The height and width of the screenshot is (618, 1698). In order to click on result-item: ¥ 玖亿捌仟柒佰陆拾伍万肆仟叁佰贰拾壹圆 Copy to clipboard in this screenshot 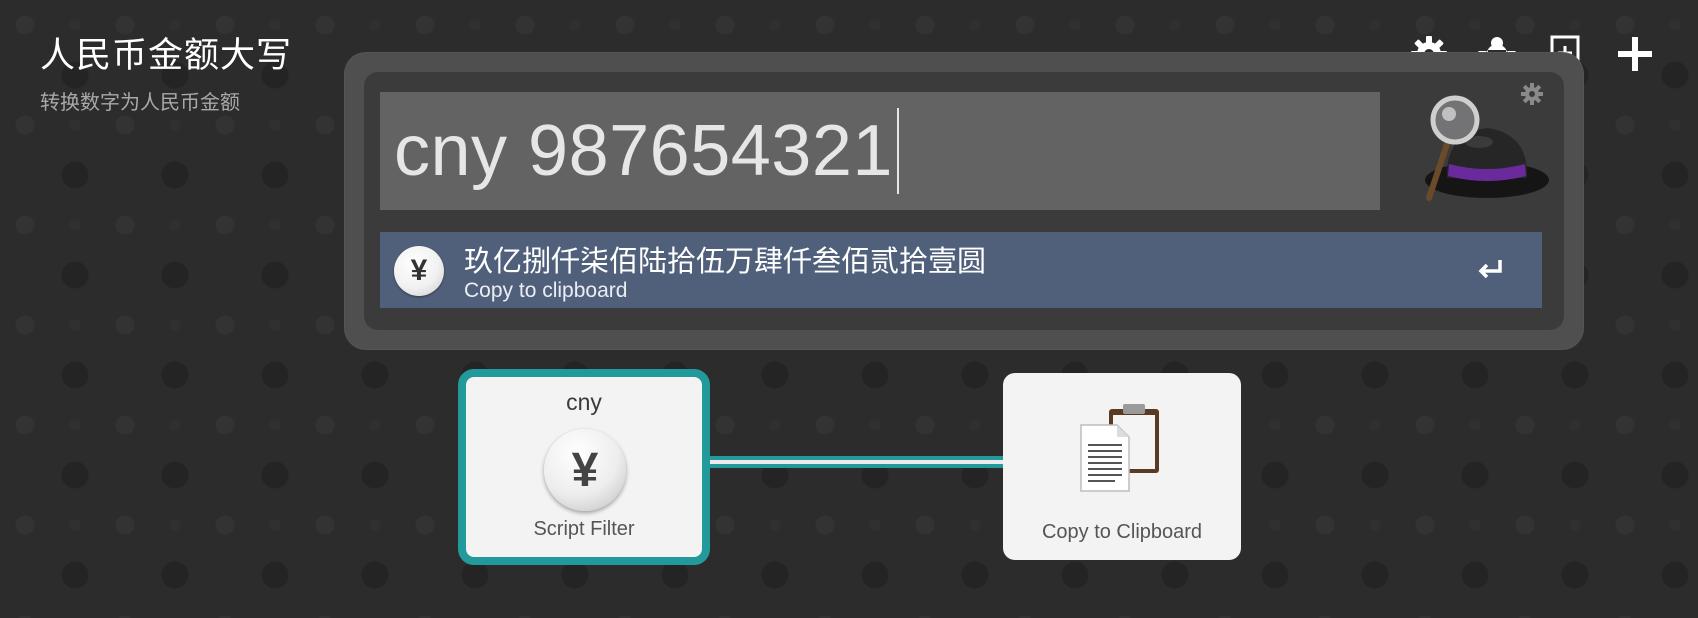, I will do `click(961, 270)`.